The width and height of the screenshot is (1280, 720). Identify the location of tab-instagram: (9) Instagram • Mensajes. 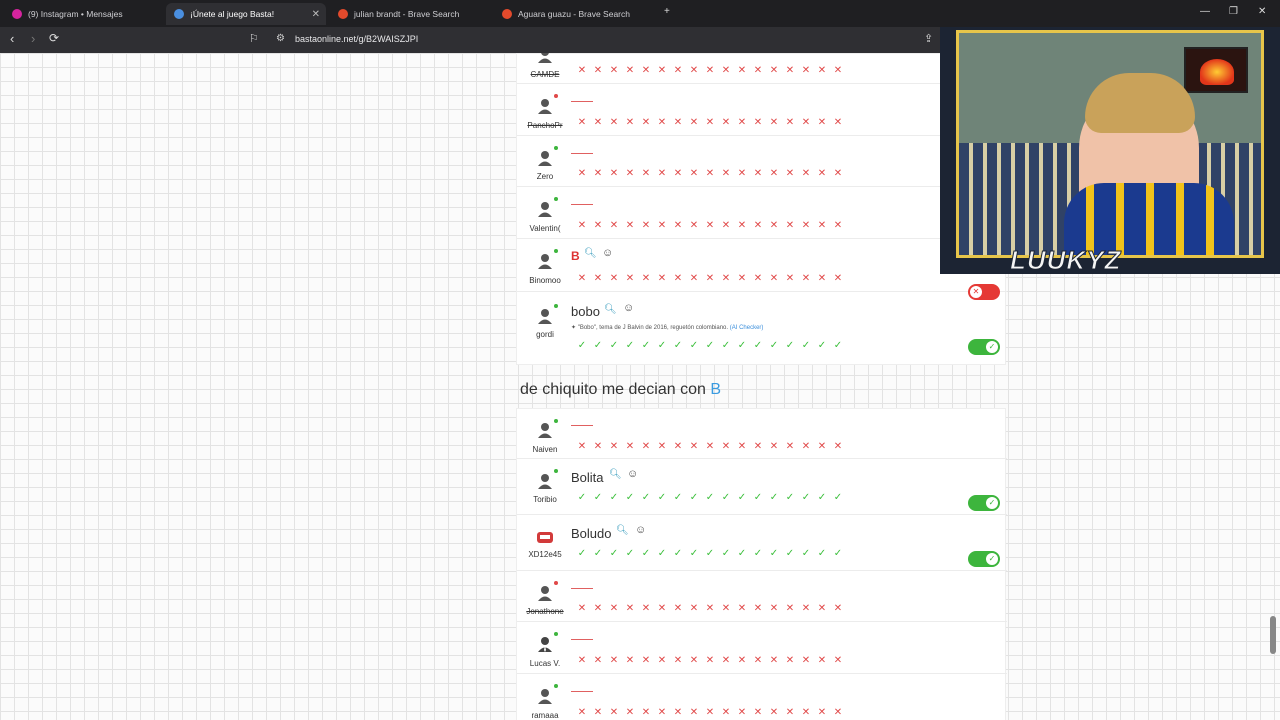
(84, 14).